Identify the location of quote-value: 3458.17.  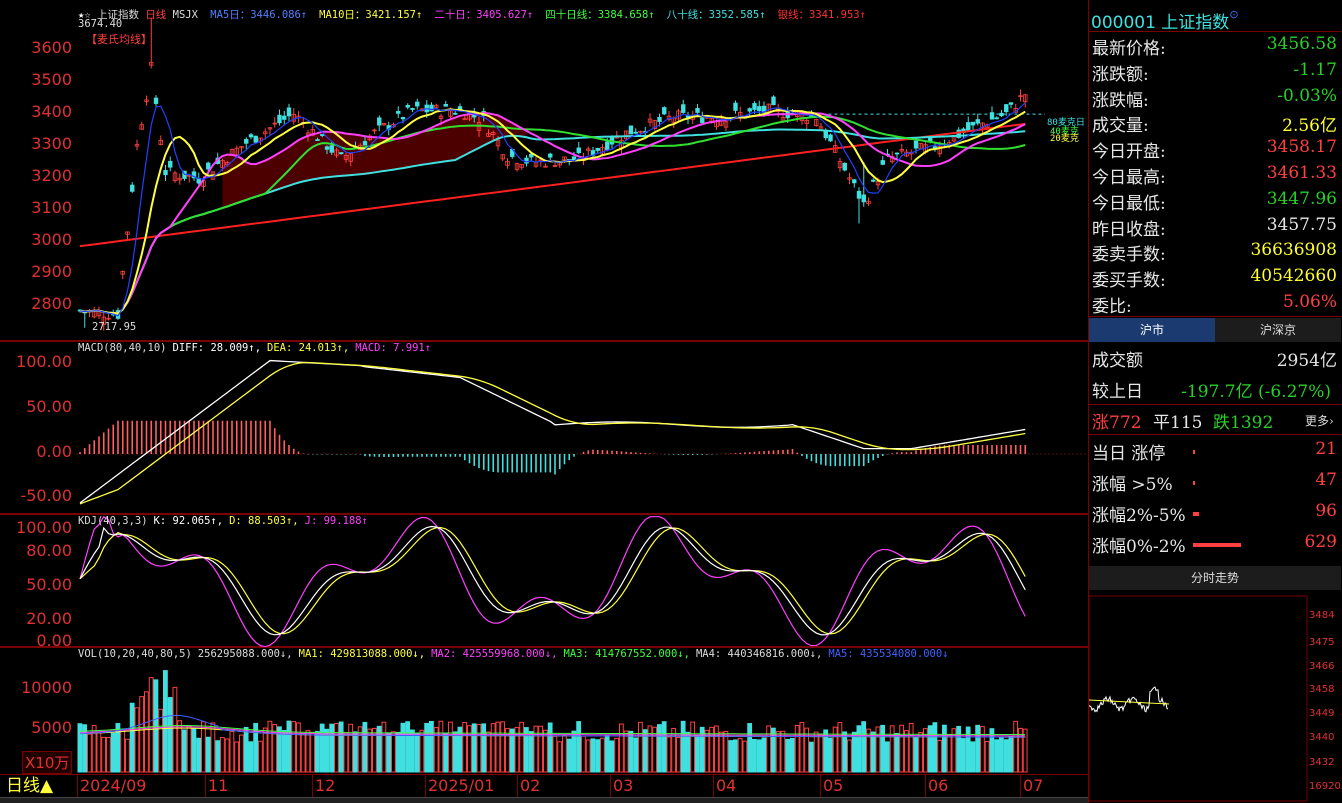
(1301, 147).